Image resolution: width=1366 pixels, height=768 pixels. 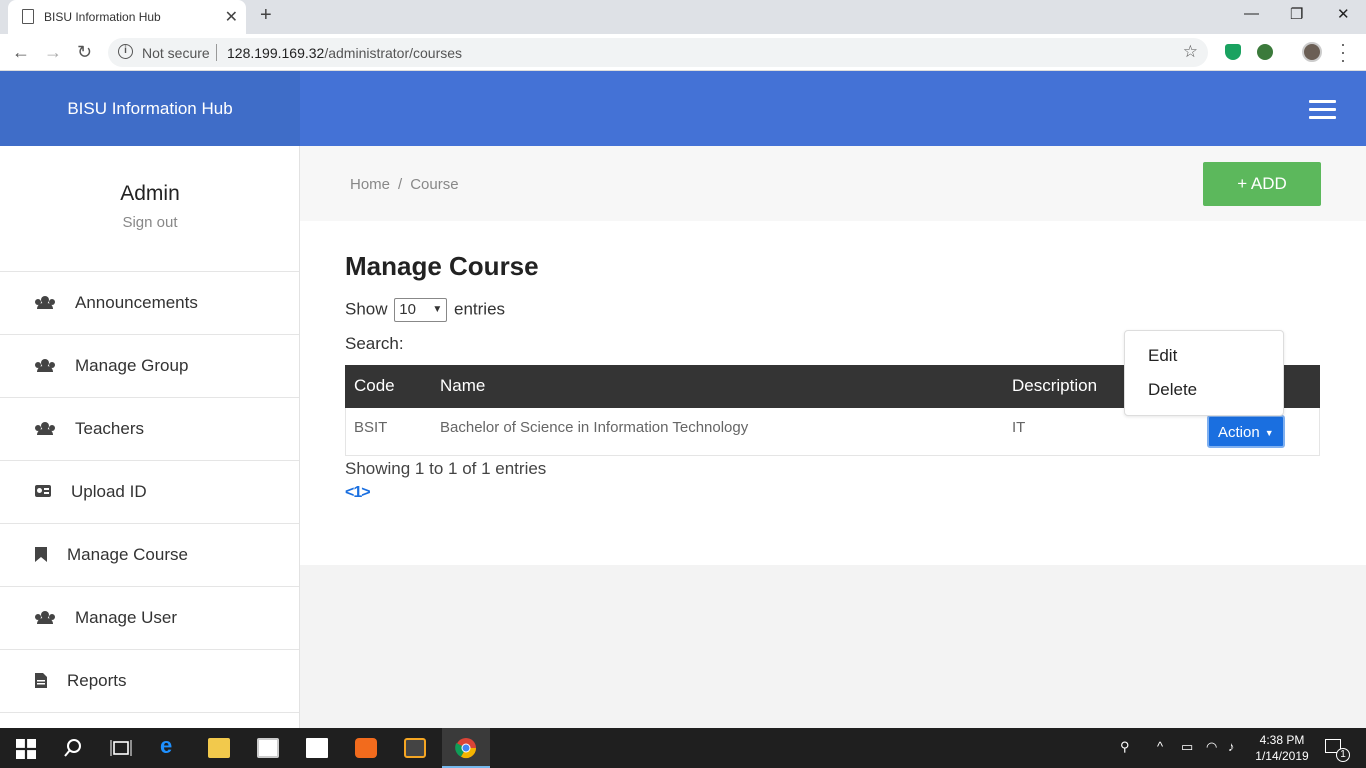 What do you see at coordinates (1172, 390) in the screenshot?
I see `delete-menu-item: Delete` at bounding box center [1172, 390].